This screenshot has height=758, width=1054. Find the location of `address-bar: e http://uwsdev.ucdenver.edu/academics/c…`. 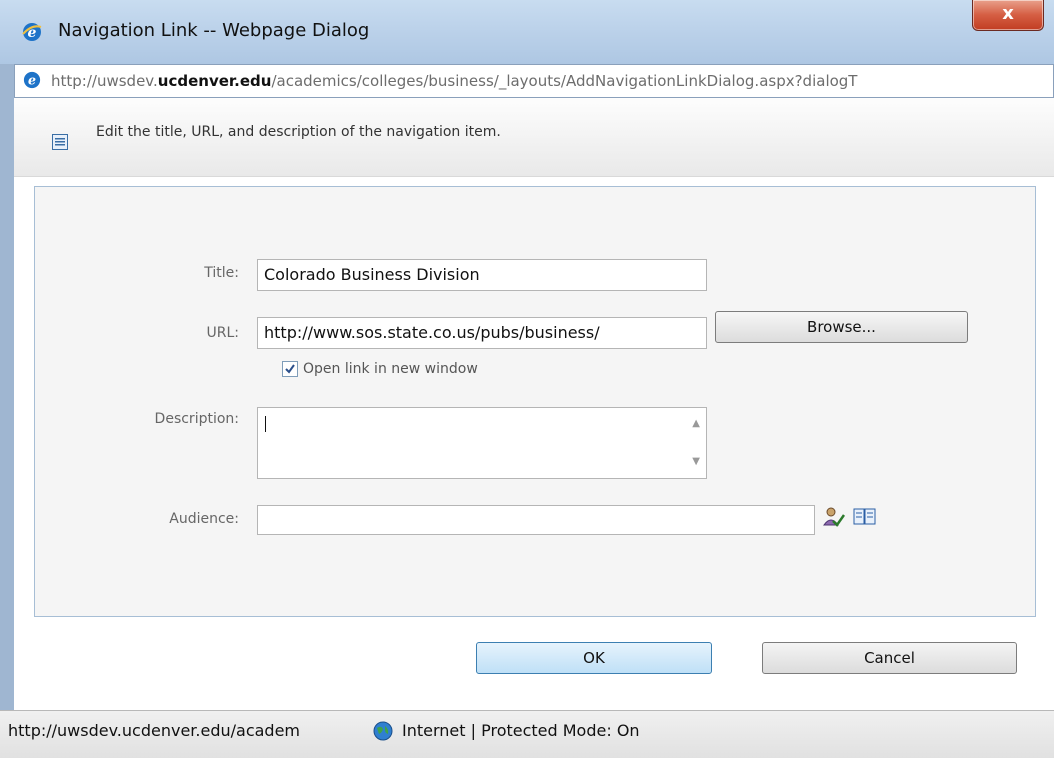

address-bar: e http://uwsdev.ucdenver.edu/academics/c… is located at coordinates (534, 81).